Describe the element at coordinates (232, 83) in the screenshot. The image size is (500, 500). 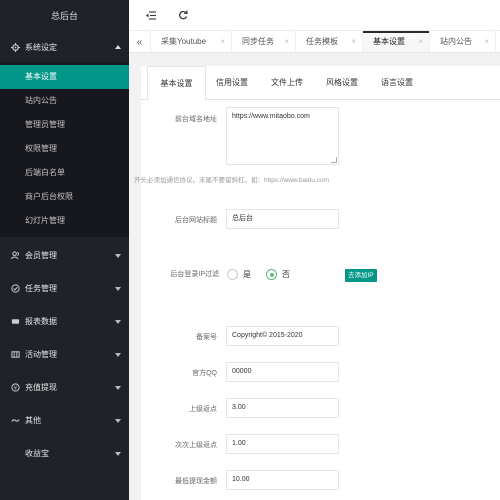
I see `tab-settings-credit: 信用设置` at that location.